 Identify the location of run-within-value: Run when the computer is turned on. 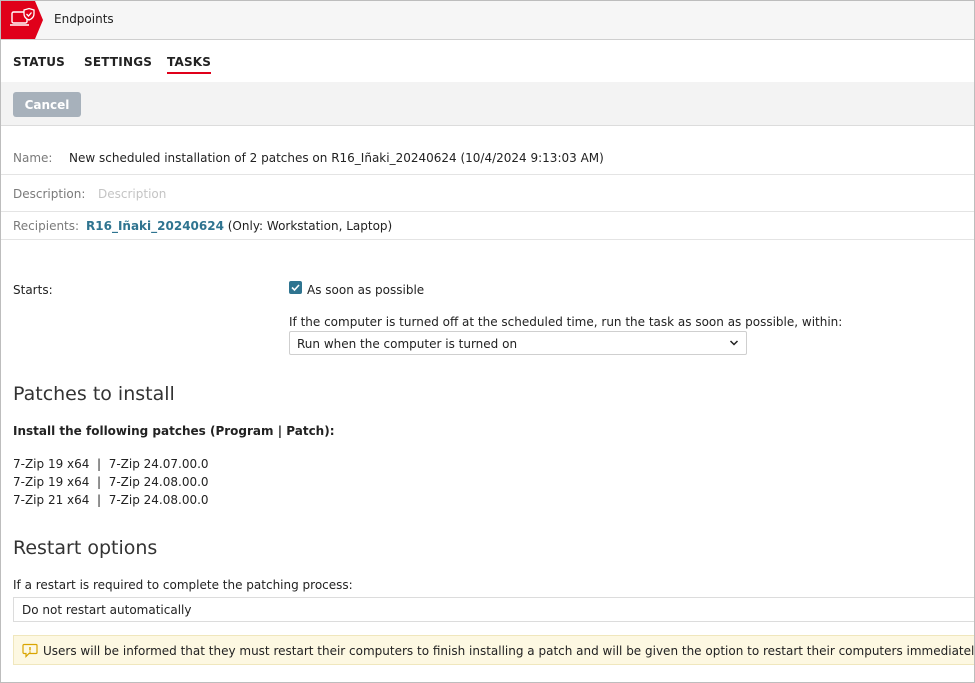
(407, 344).